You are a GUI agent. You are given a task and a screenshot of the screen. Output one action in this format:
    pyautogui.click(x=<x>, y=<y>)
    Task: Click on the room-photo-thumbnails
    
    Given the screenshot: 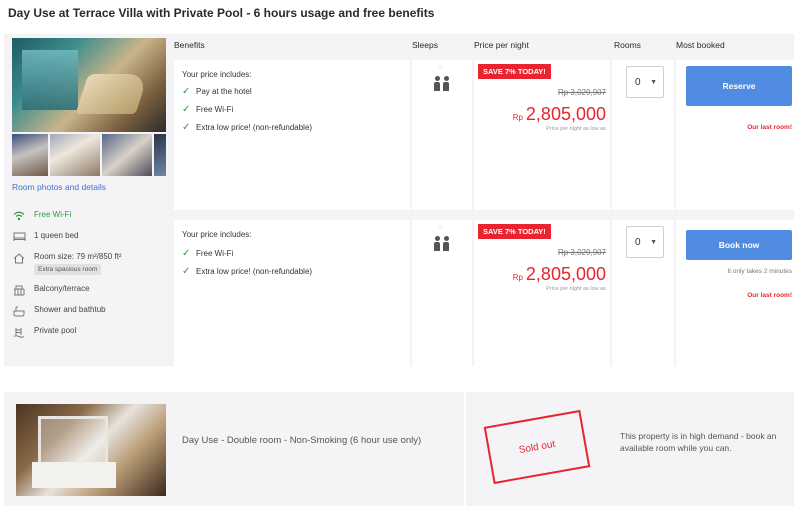 What is the action you would take?
    pyautogui.click(x=89, y=155)
    